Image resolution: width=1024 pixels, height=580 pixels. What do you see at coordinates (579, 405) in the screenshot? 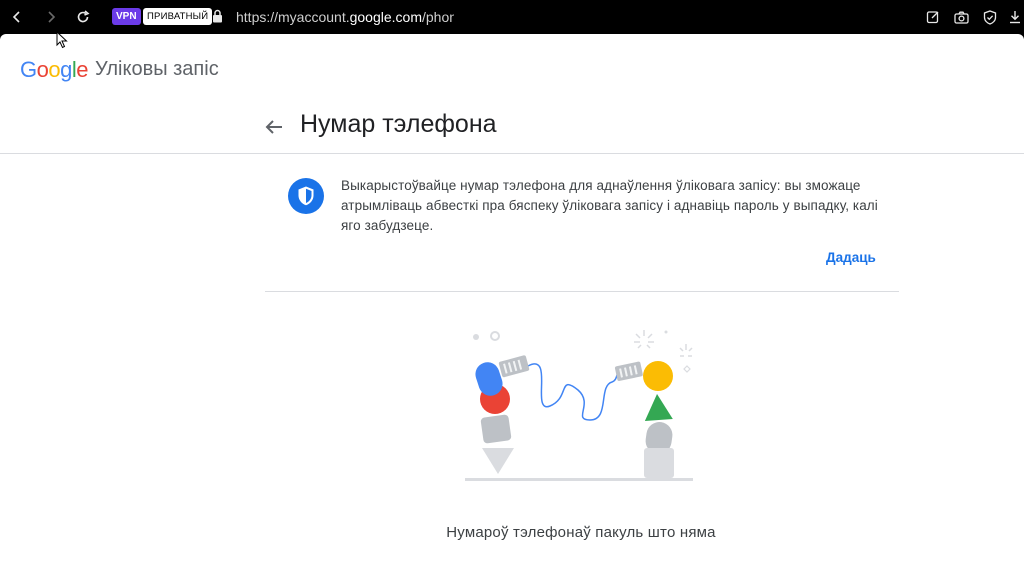
I see `empty-state-illustration` at bounding box center [579, 405].